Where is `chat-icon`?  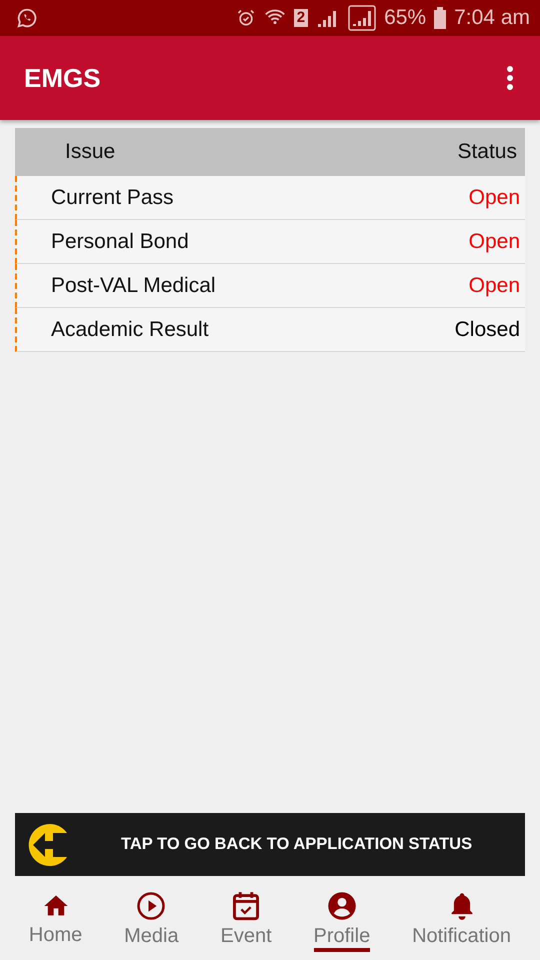
chat-icon is located at coordinates (27, 18).